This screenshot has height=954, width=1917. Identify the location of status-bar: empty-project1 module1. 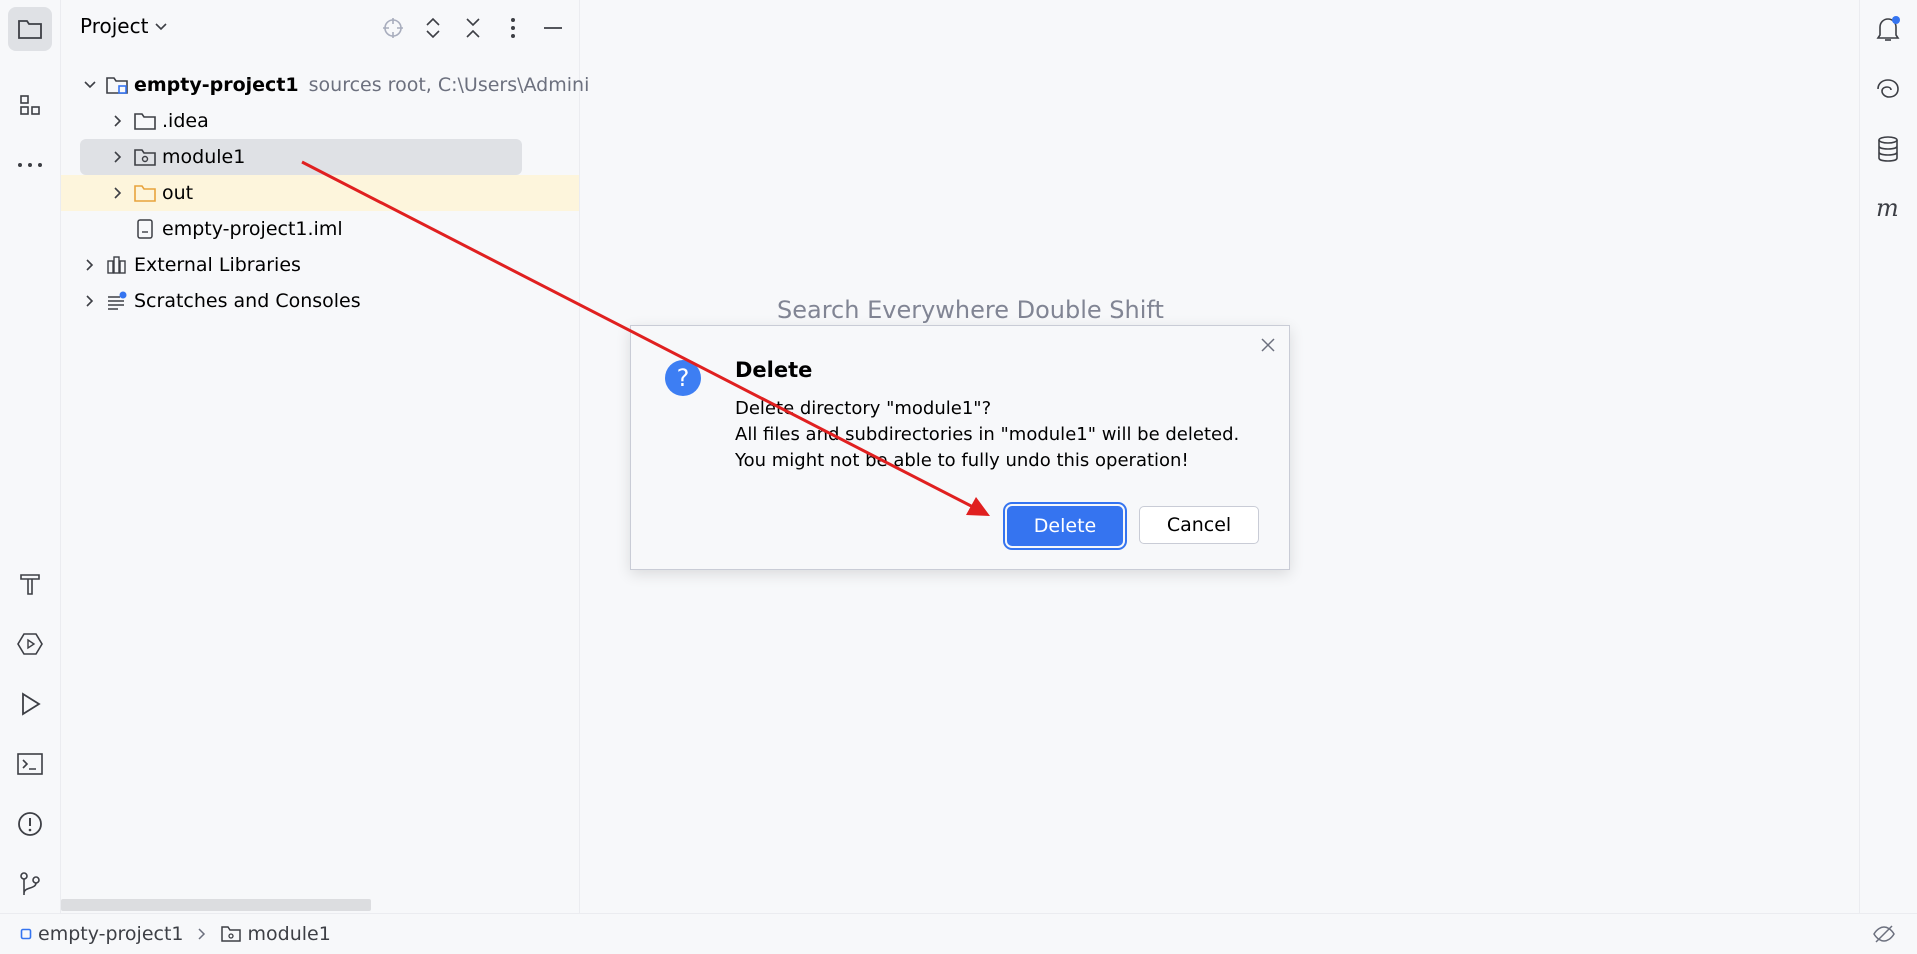
(958, 933).